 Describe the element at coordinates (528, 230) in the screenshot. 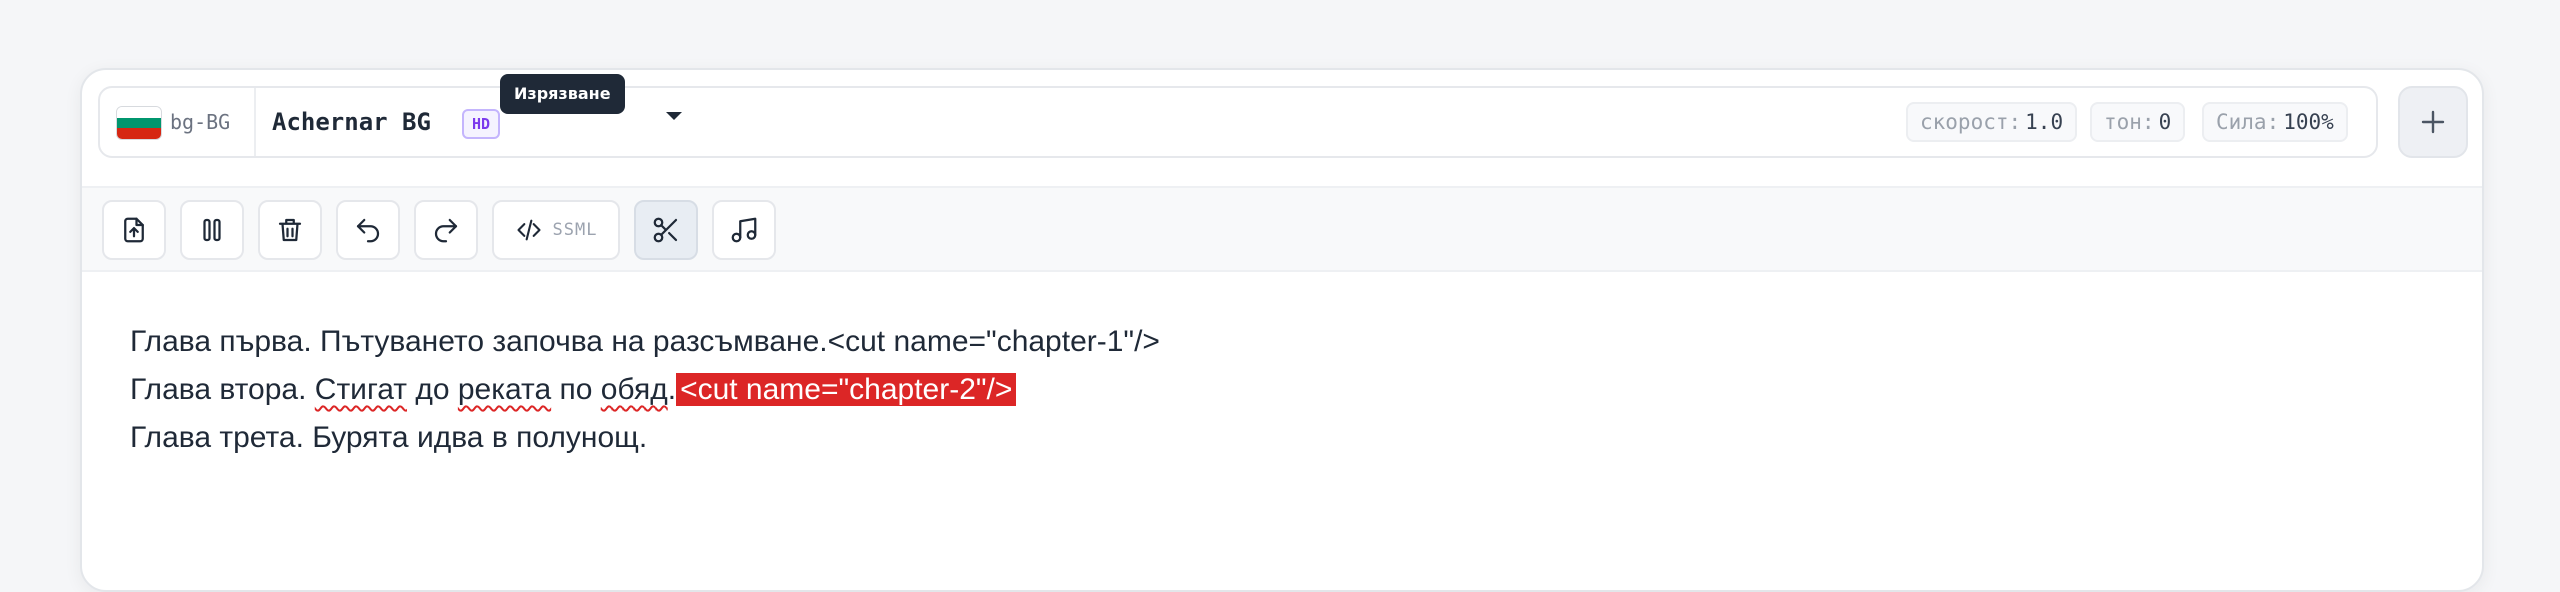

I see `code-icon` at that location.